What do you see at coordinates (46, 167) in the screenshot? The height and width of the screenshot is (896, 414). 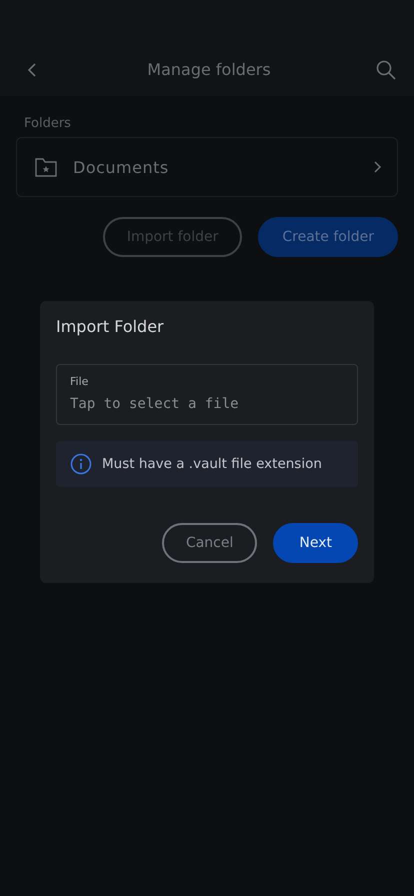 I see `folder-star-icon` at bounding box center [46, 167].